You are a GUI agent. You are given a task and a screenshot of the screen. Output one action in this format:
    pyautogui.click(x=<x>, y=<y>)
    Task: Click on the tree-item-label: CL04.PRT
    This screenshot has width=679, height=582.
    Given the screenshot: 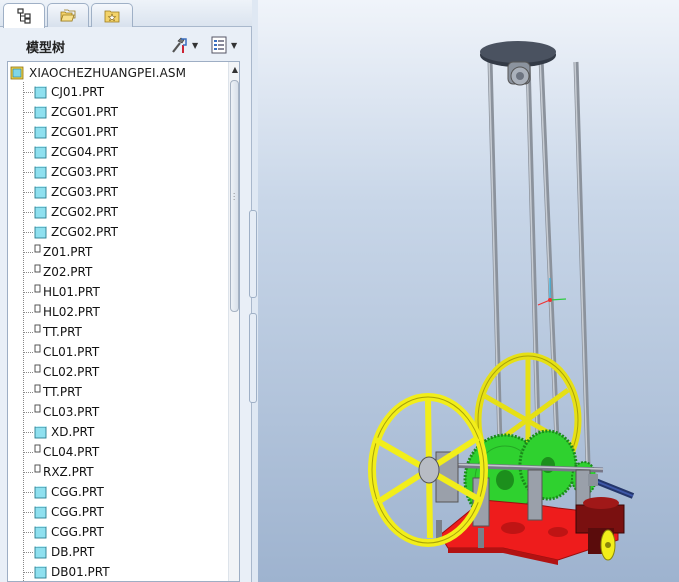 What is the action you would take?
    pyautogui.click(x=71, y=452)
    